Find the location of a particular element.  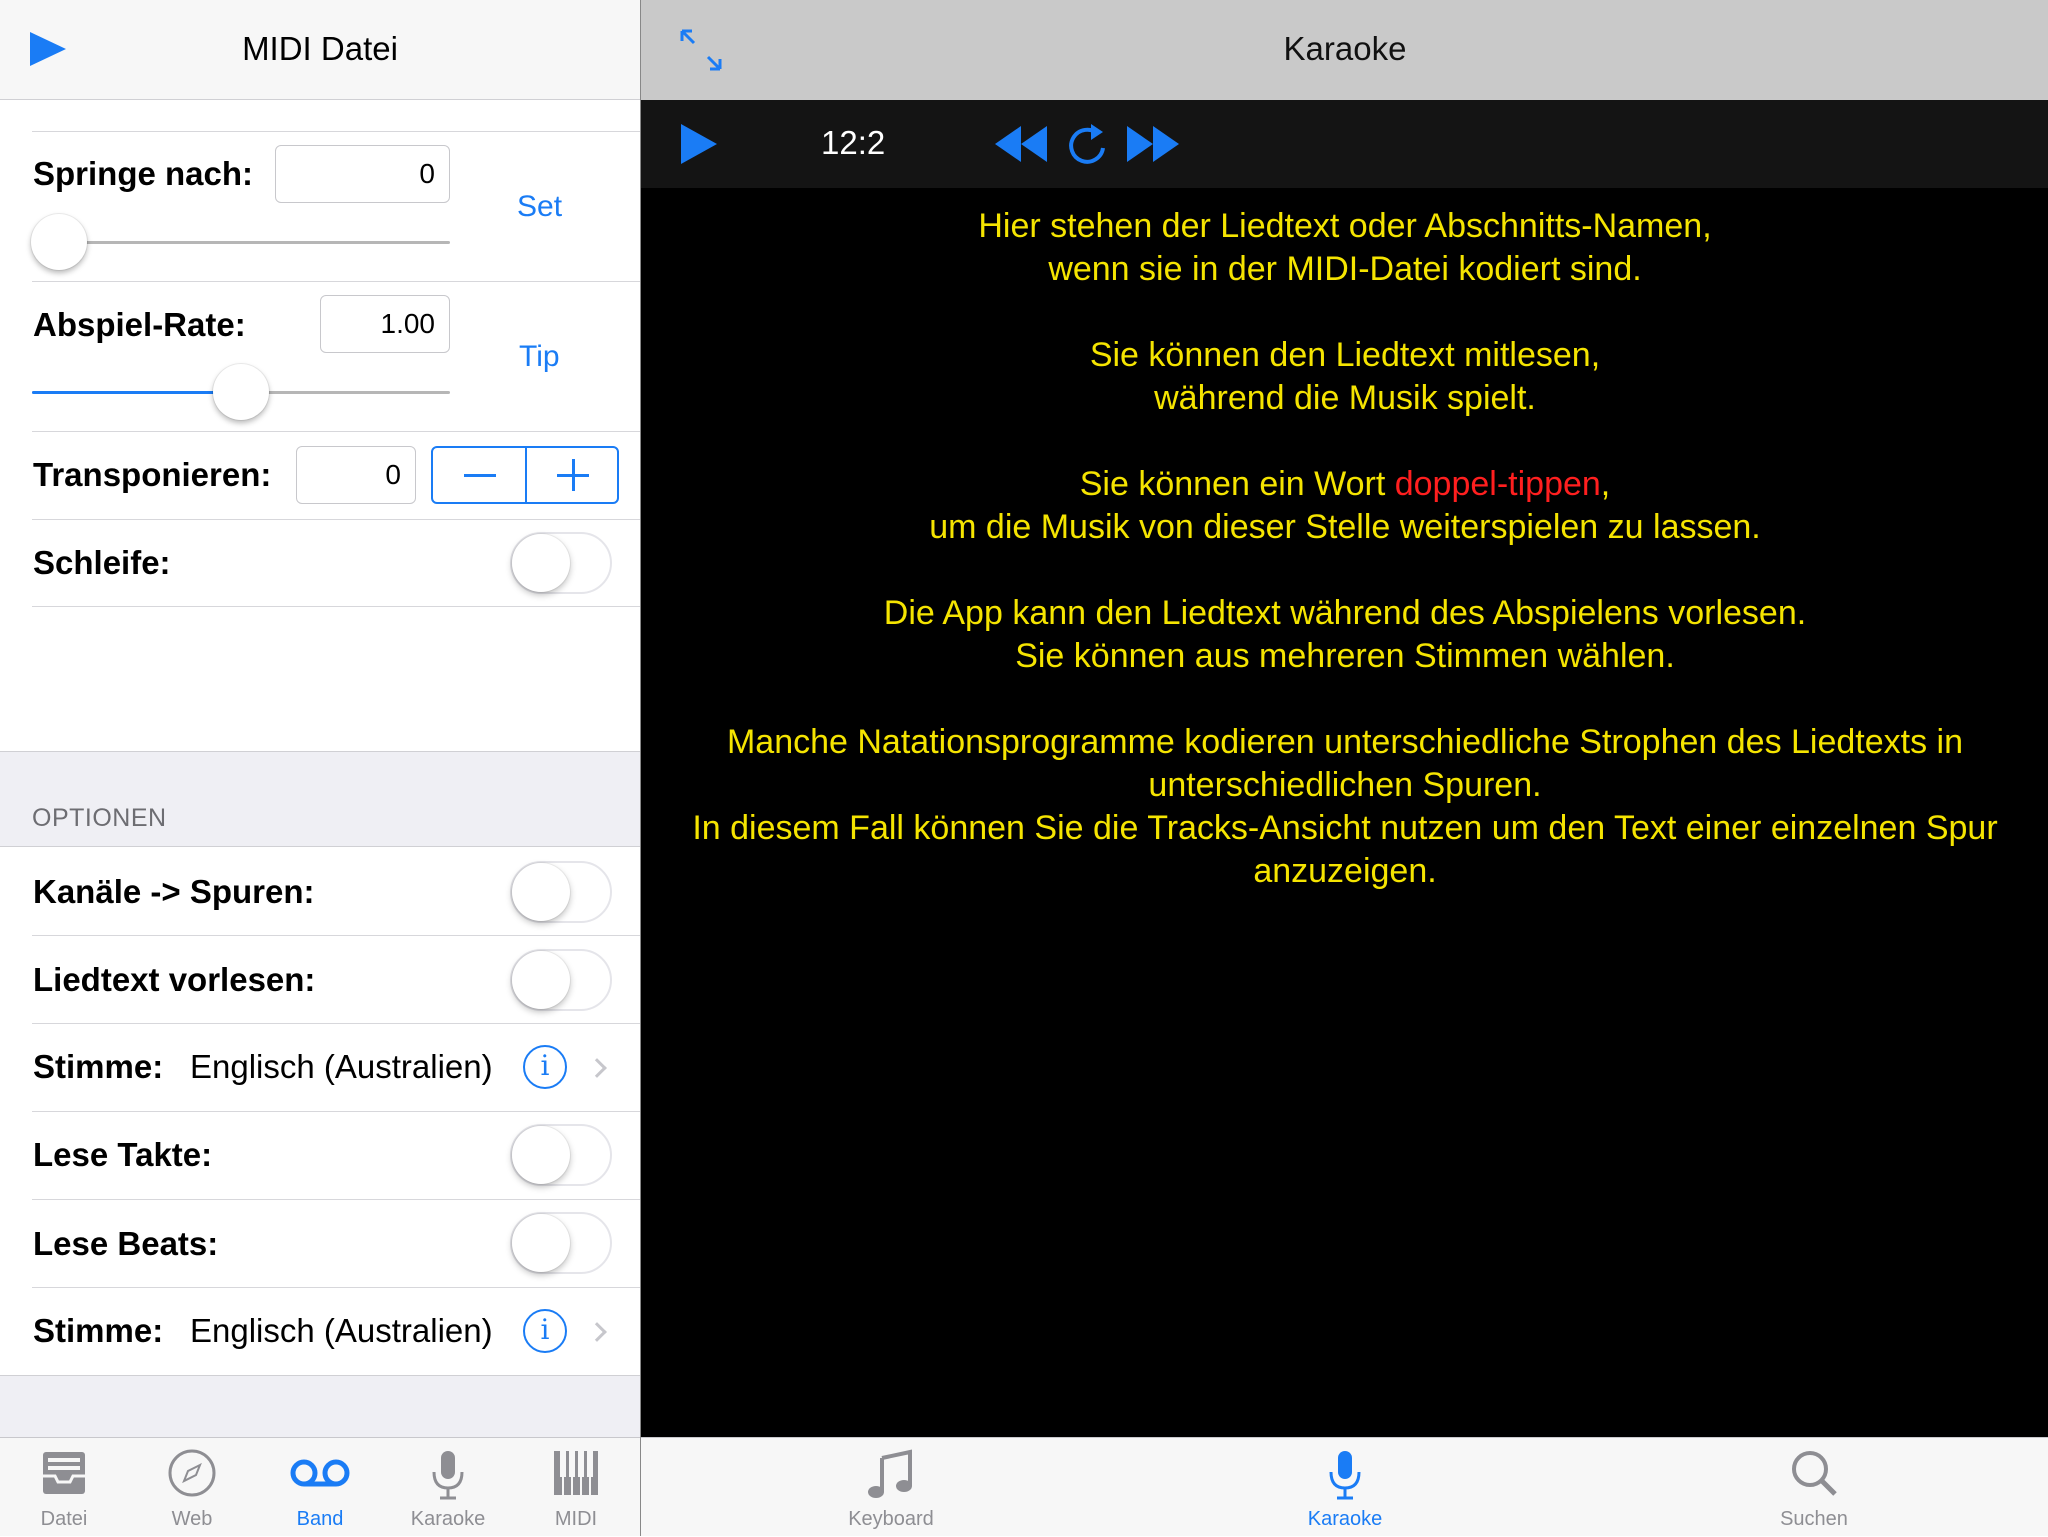

tab-label: Suchen is located at coordinates (1814, 1519).